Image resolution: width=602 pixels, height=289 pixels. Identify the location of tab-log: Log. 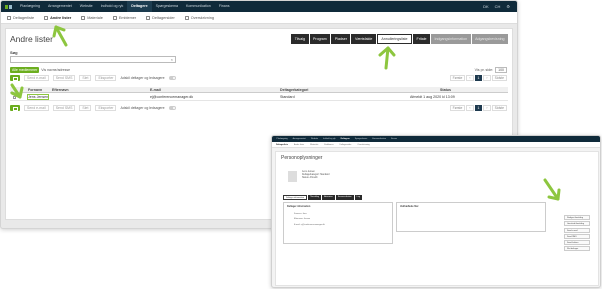
(358, 197).